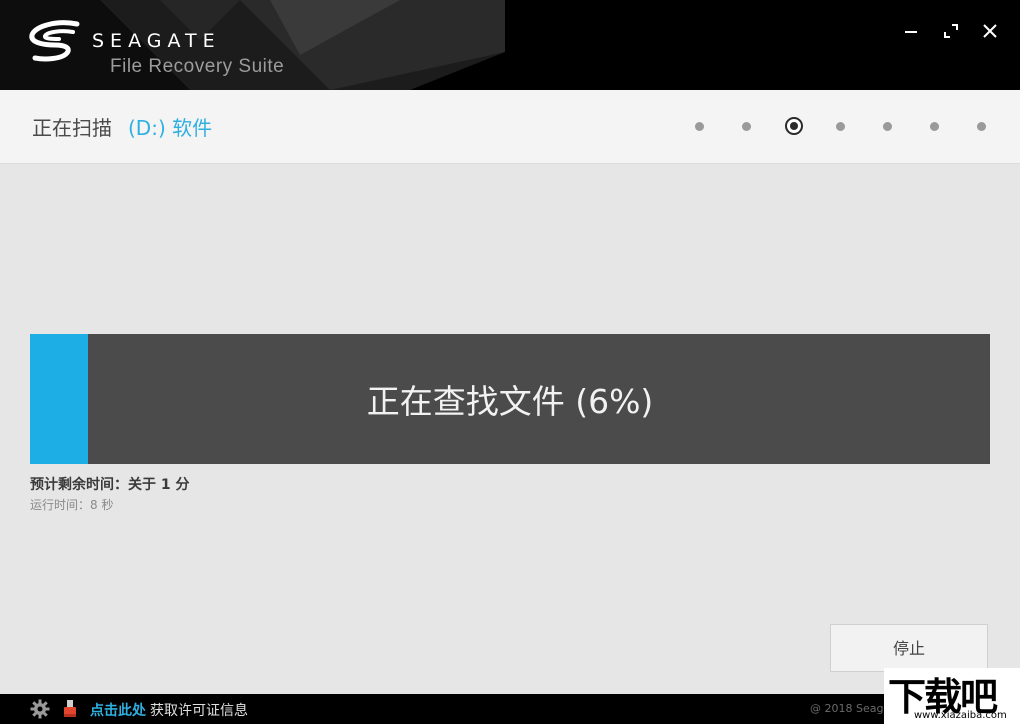  What do you see at coordinates (156, 41) in the screenshot?
I see `brand-name: SEAGATE` at bounding box center [156, 41].